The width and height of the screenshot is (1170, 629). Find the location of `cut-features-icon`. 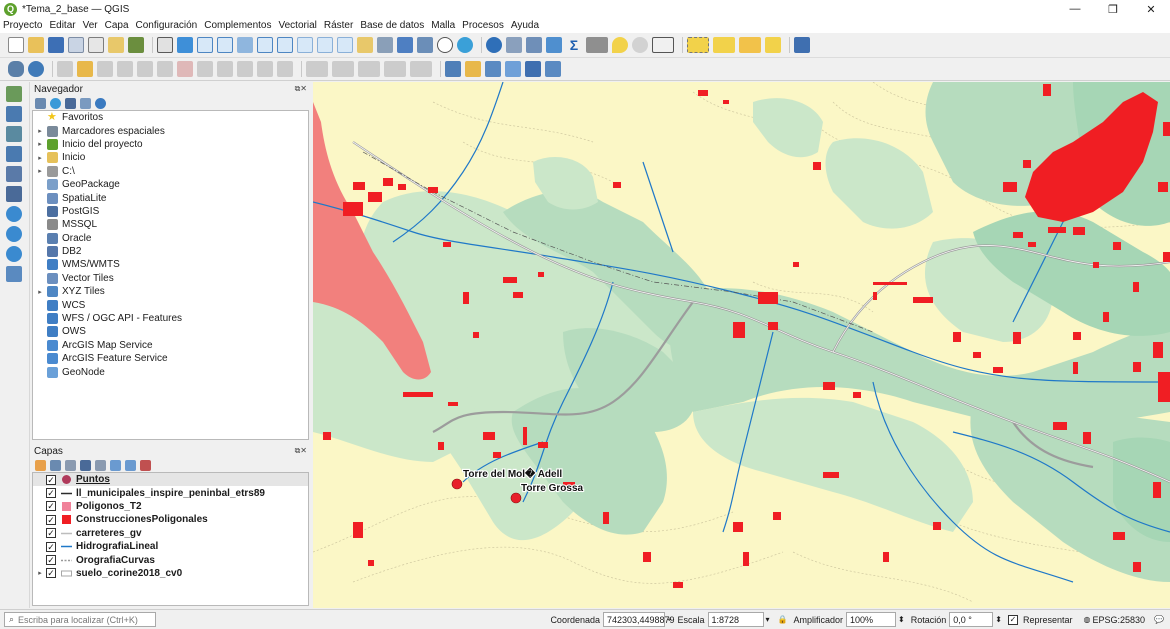

cut-features-icon is located at coordinates (205, 69).